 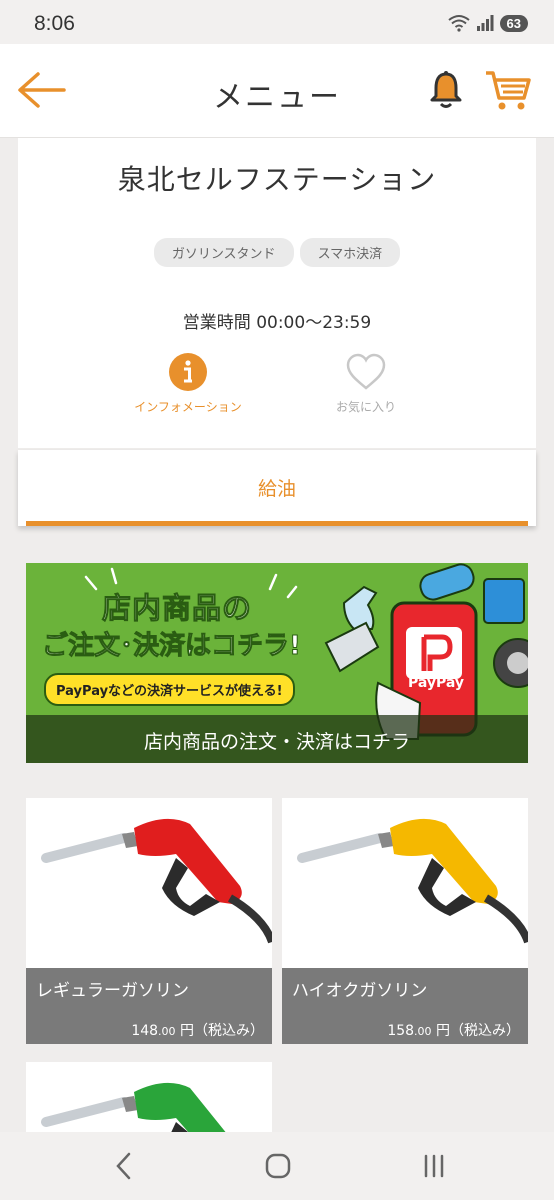 What do you see at coordinates (149, 1006) in the screenshot?
I see `product-info: レギュラーガソリン 148.00 円（税込み）` at bounding box center [149, 1006].